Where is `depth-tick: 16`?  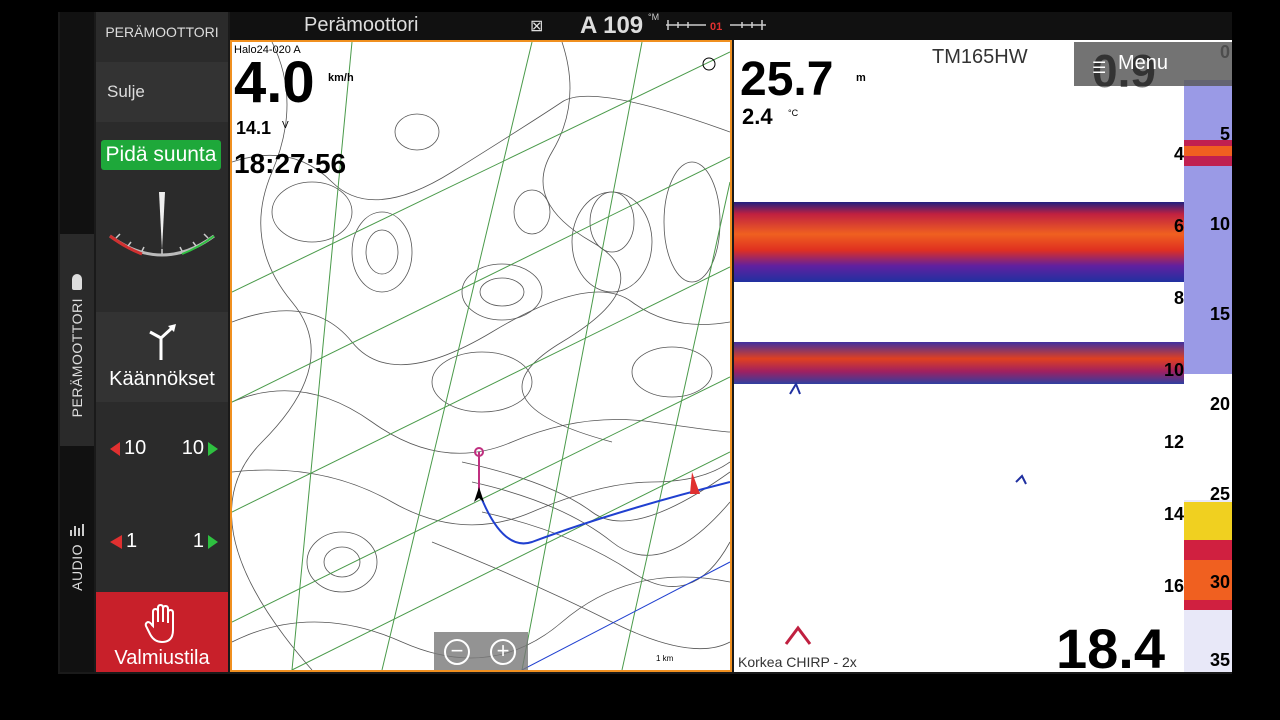
depth-tick: 16 is located at coordinates (1173, 586).